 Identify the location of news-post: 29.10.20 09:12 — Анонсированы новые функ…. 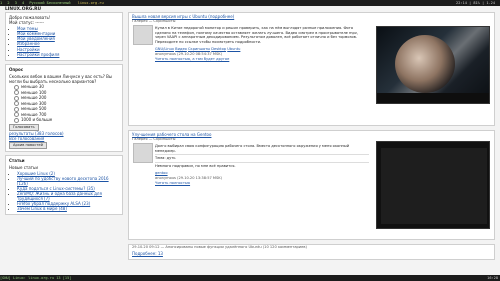
(311, 252).